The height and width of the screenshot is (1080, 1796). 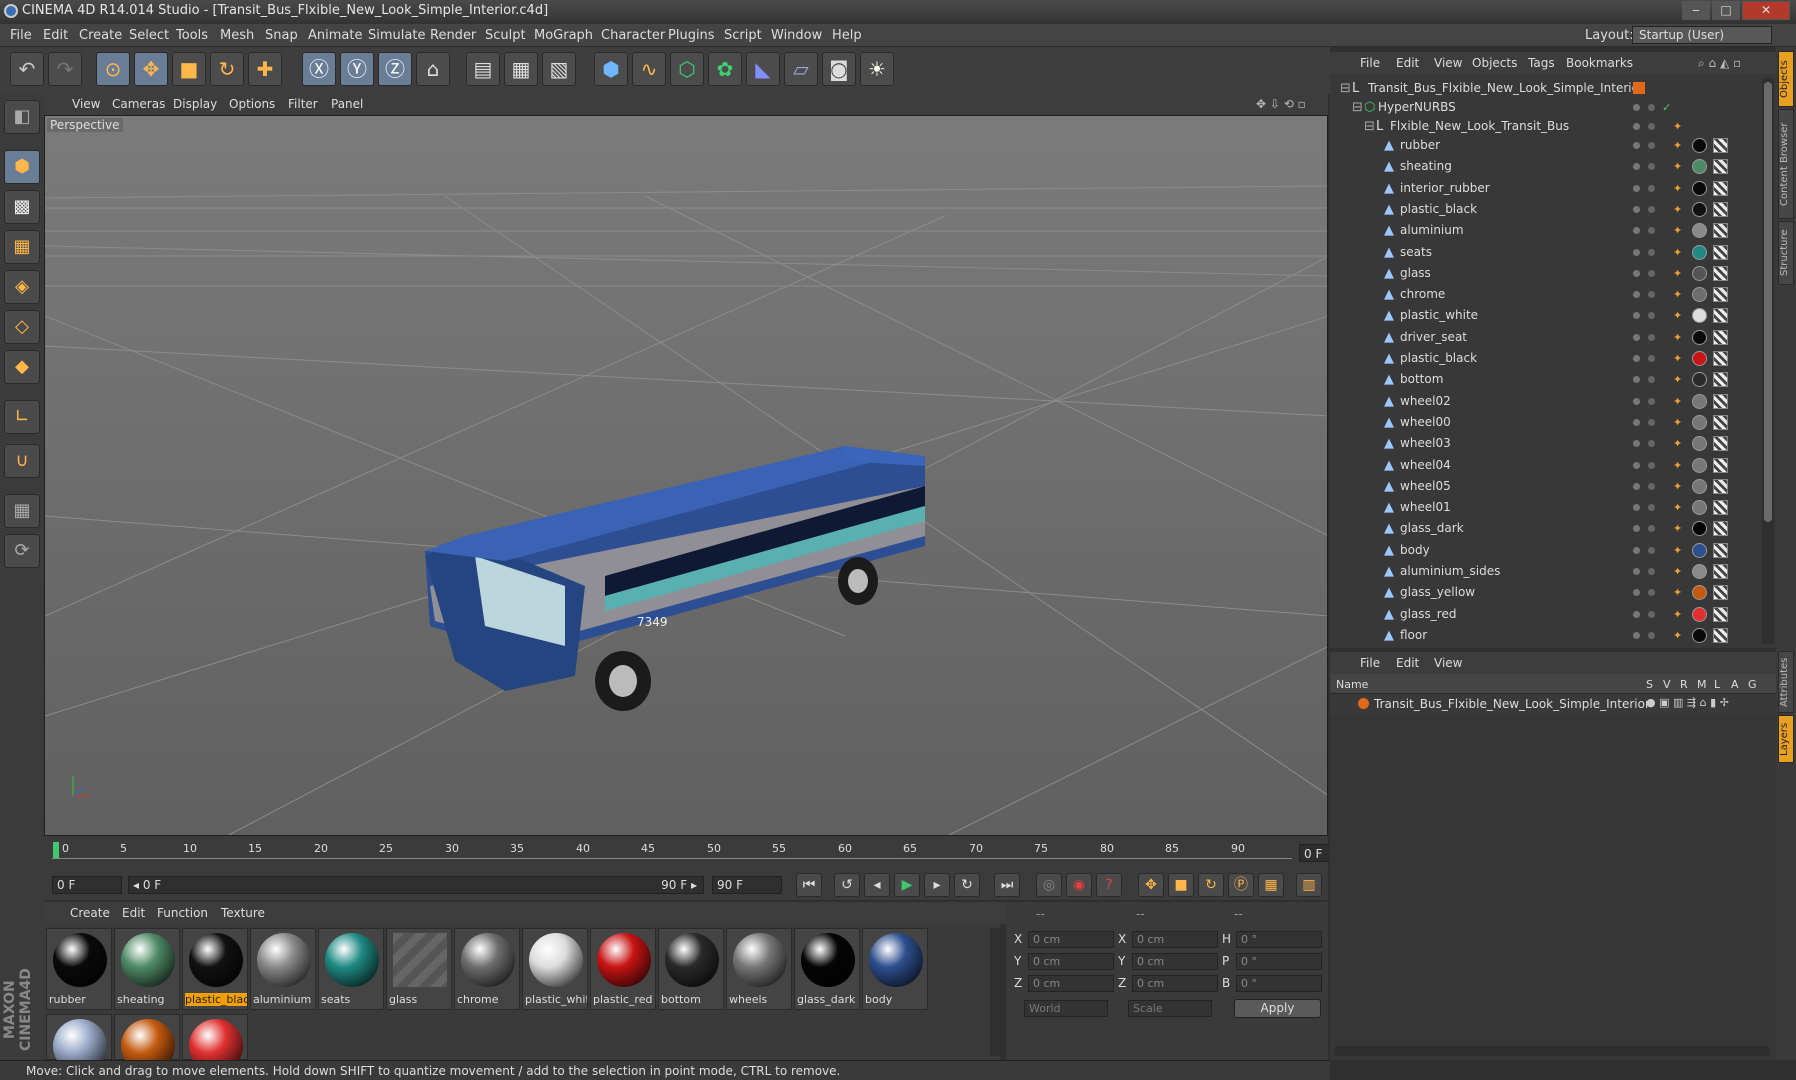 What do you see at coordinates (237, 35) in the screenshot?
I see `menu-mesh: Mesh` at bounding box center [237, 35].